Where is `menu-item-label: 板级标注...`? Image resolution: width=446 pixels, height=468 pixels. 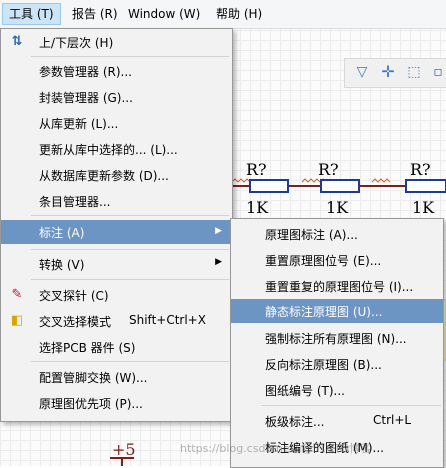 menu-item-label: 板级标注... is located at coordinates (295, 422).